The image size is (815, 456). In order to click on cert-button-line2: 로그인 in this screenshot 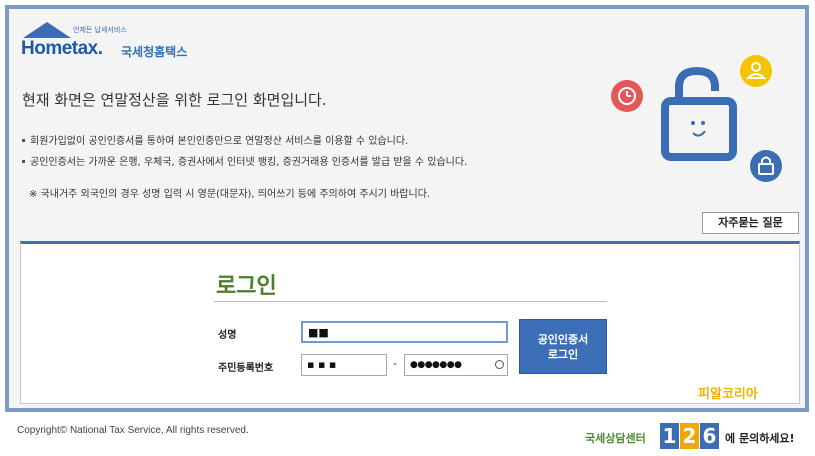, I will do `click(563, 354)`.